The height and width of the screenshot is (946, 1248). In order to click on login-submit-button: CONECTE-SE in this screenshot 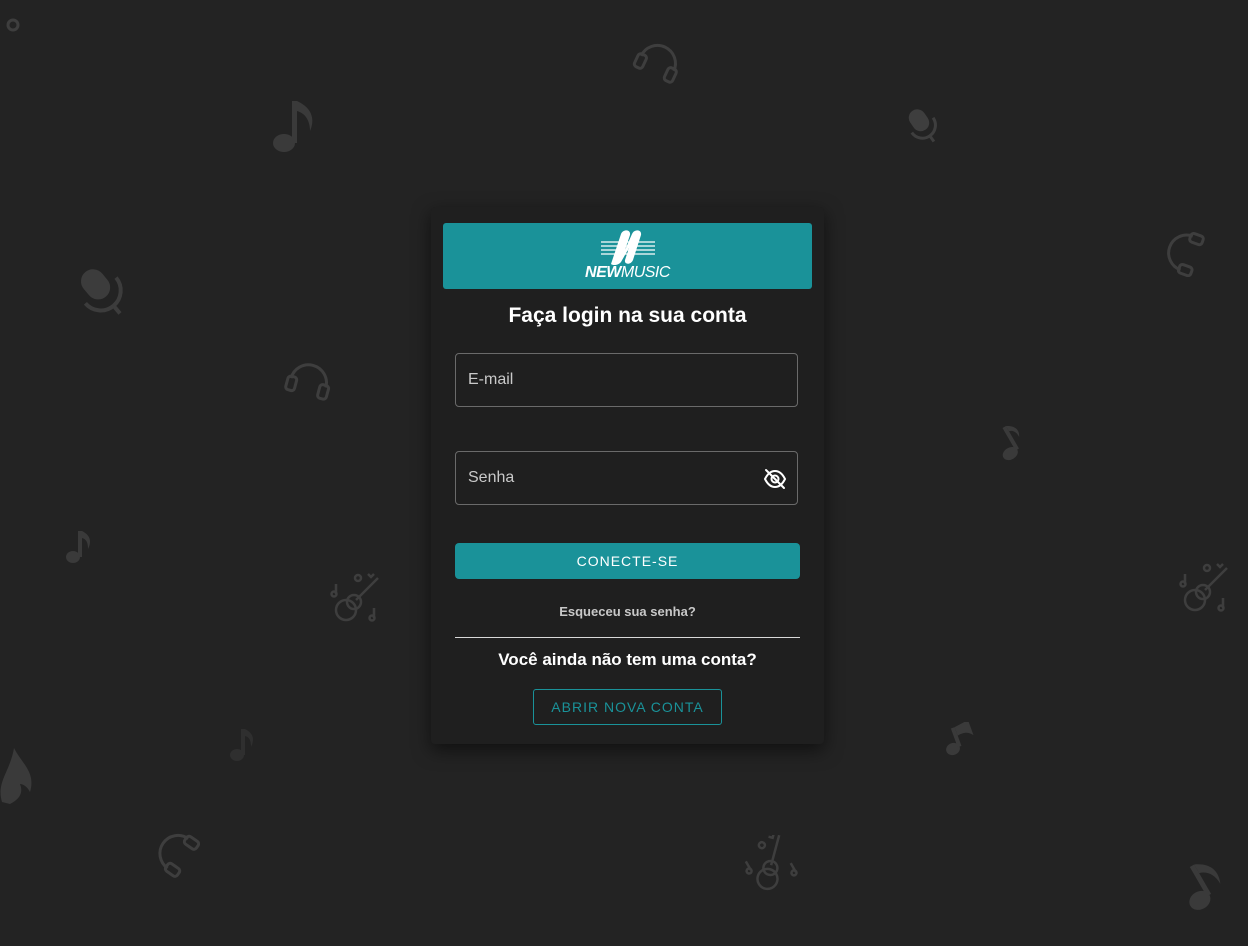, I will do `click(627, 561)`.